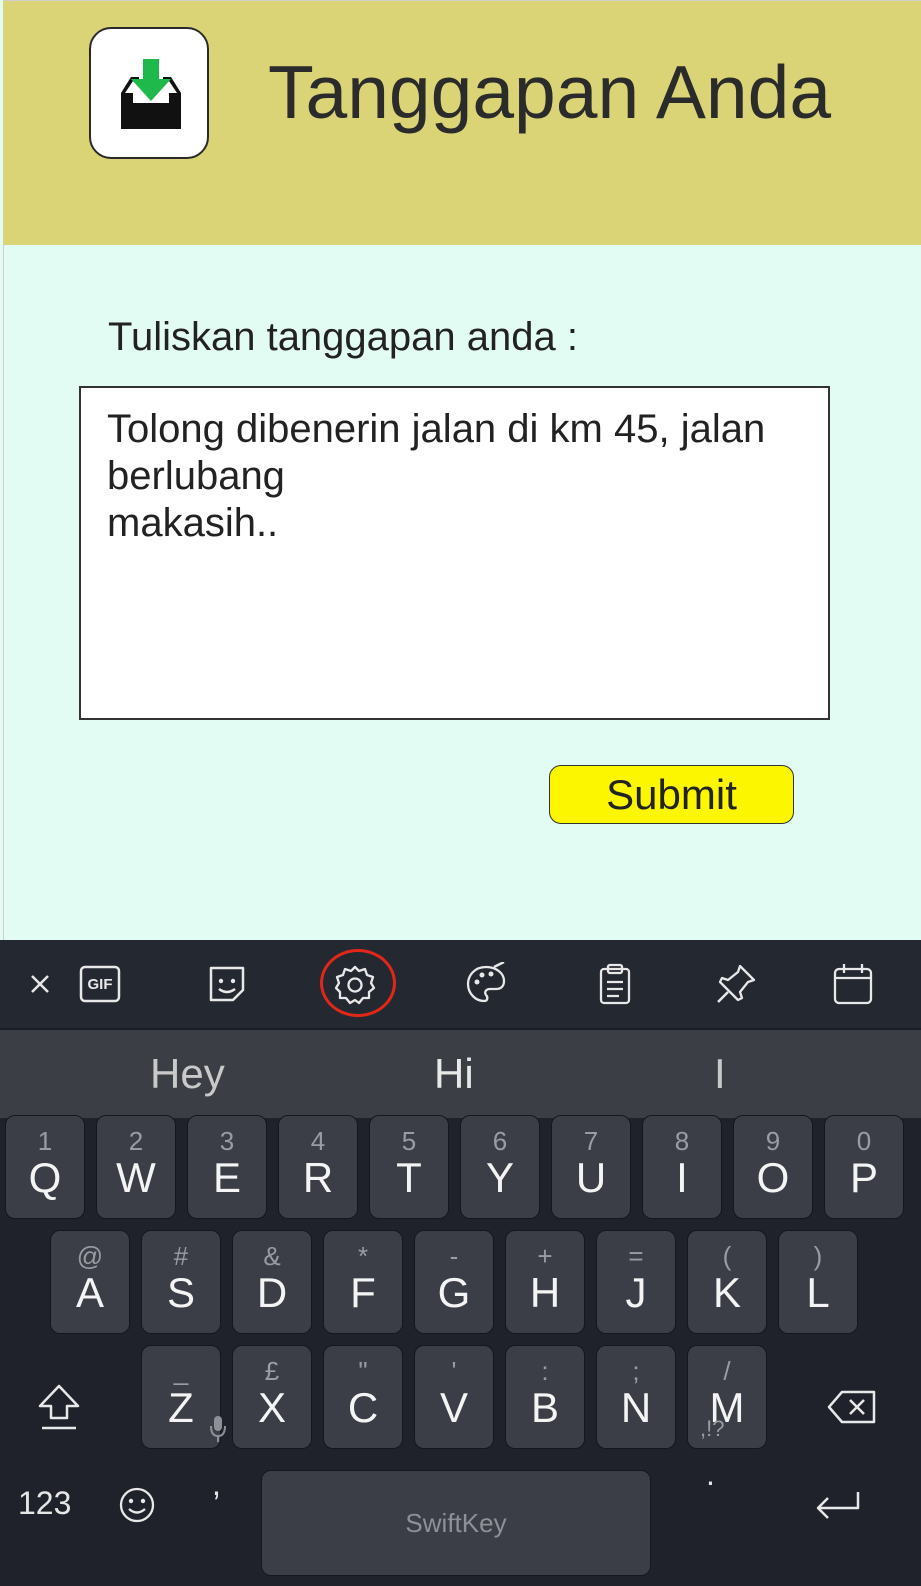 The height and width of the screenshot is (1586, 921). Describe the element at coordinates (818, 1282) in the screenshot. I see `key-l: ) L` at that location.